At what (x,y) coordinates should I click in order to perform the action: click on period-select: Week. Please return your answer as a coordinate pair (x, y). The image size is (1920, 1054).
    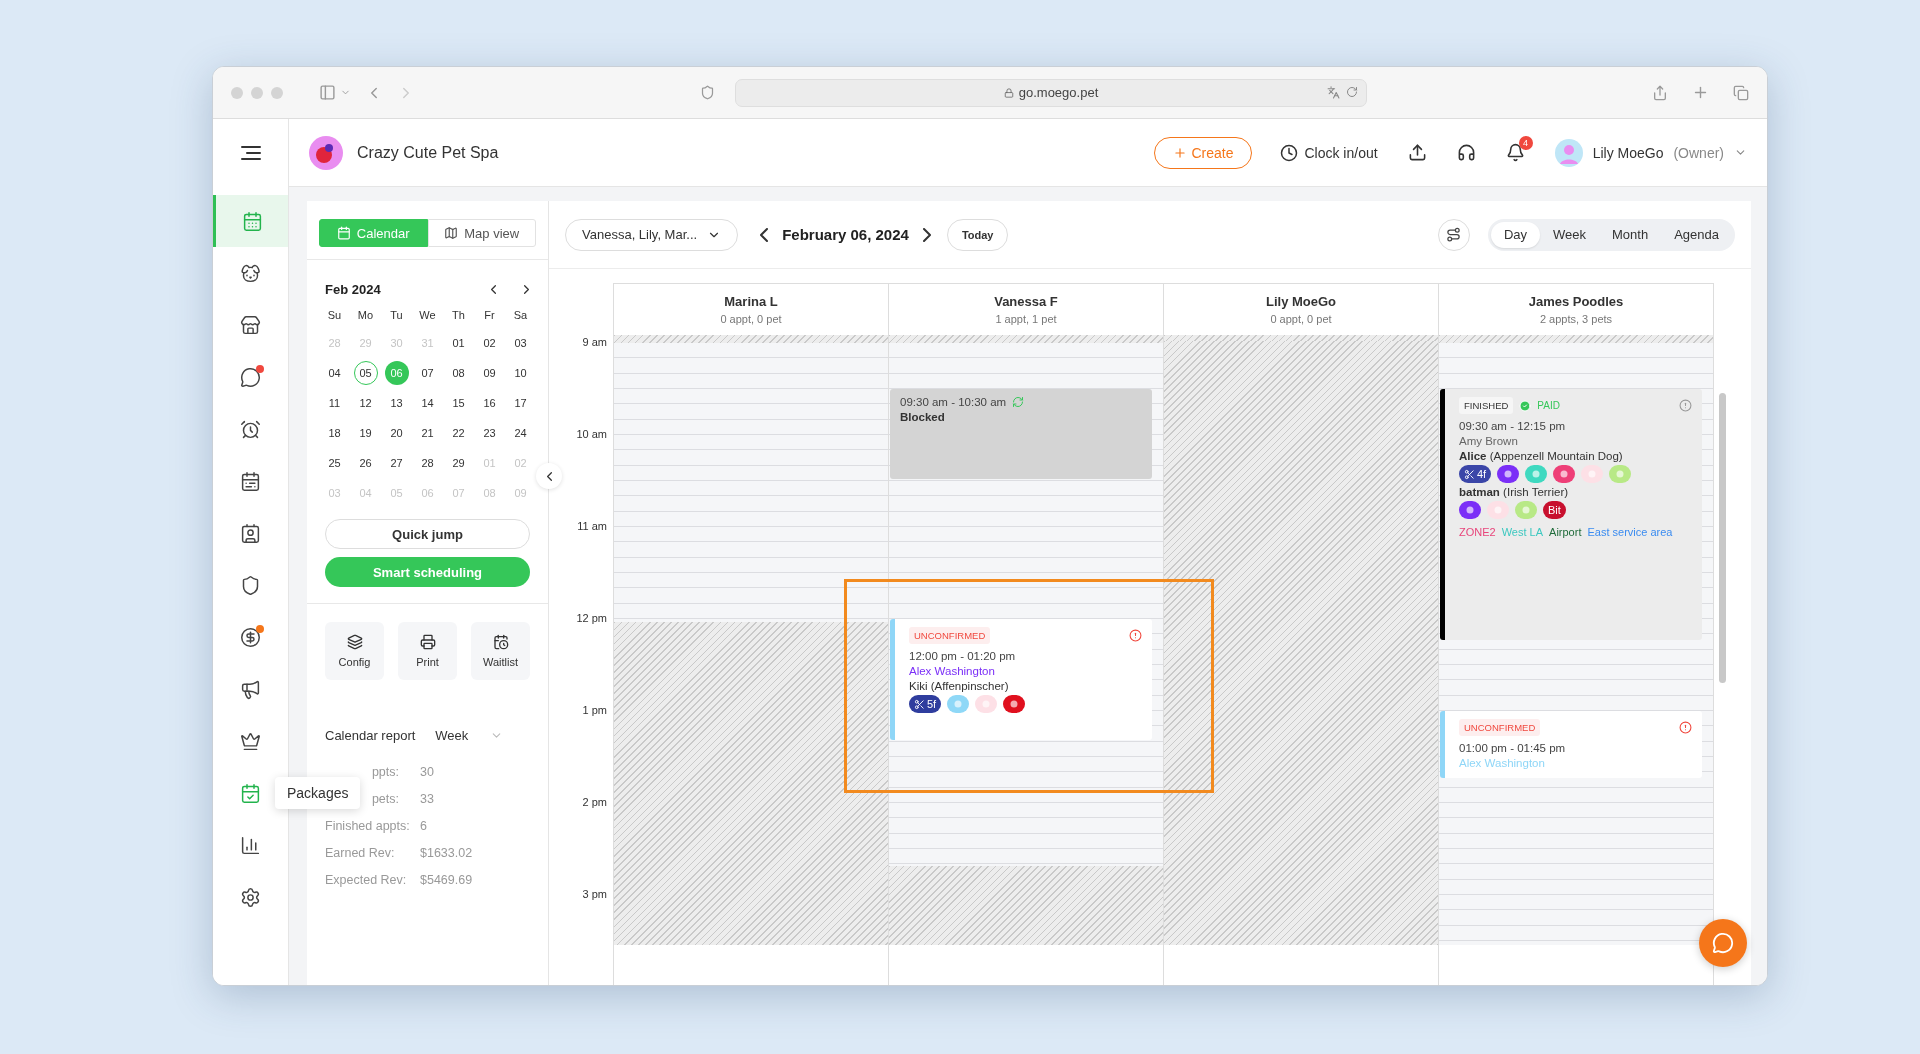
    Looking at the image, I should click on (469, 735).